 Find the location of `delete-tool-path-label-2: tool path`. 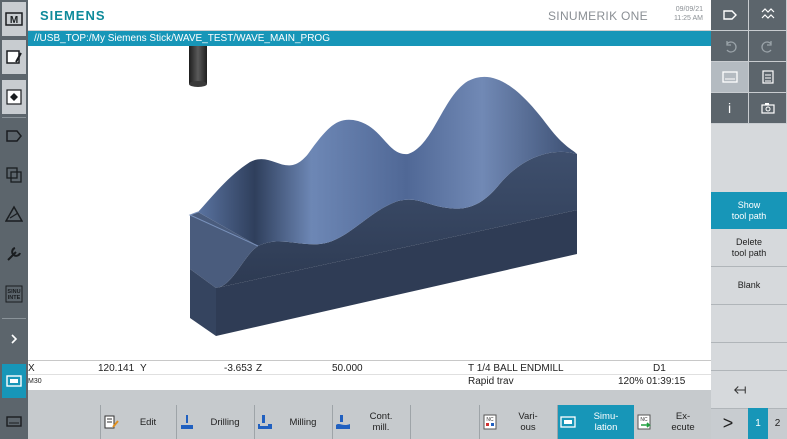

delete-tool-path-label-2: tool path is located at coordinates (749, 252).